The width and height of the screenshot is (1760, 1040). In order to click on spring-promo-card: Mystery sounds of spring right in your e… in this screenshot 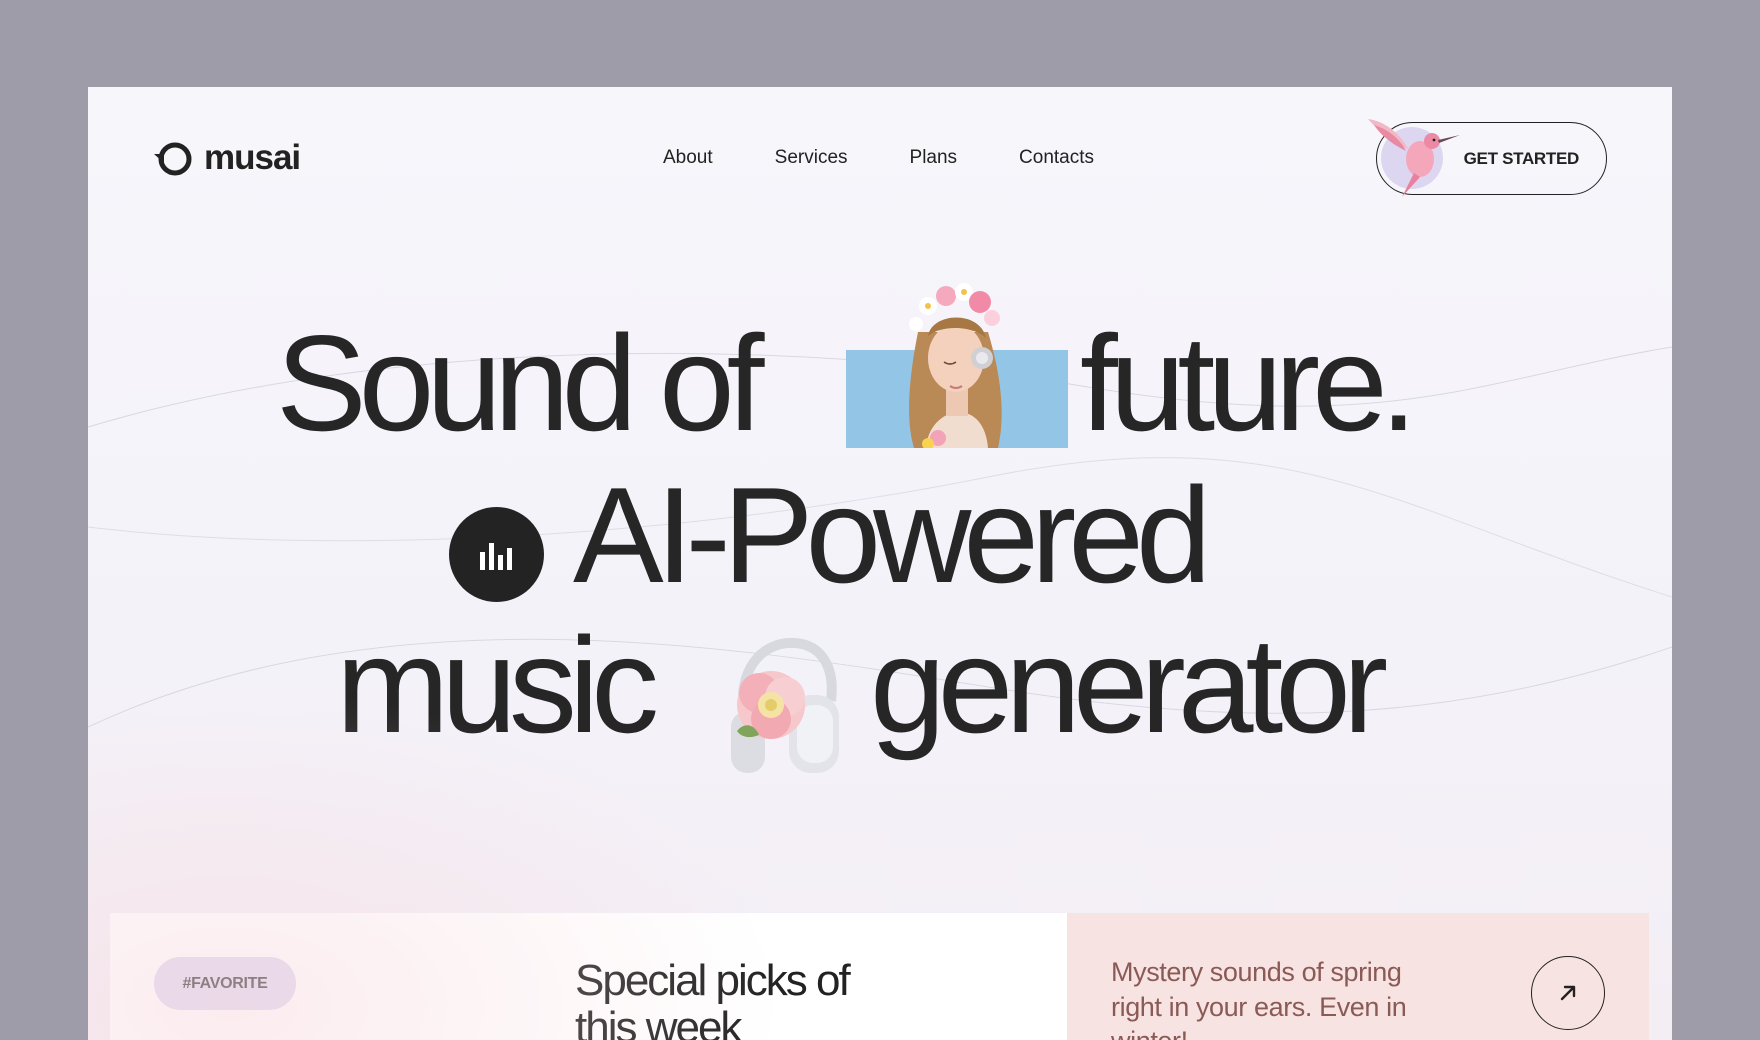, I will do `click(1358, 976)`.